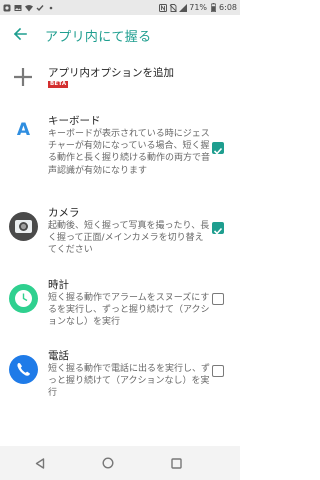 This screenshot has width=320, height=480. I want to click on item-title: 時計, so click(58, 285).